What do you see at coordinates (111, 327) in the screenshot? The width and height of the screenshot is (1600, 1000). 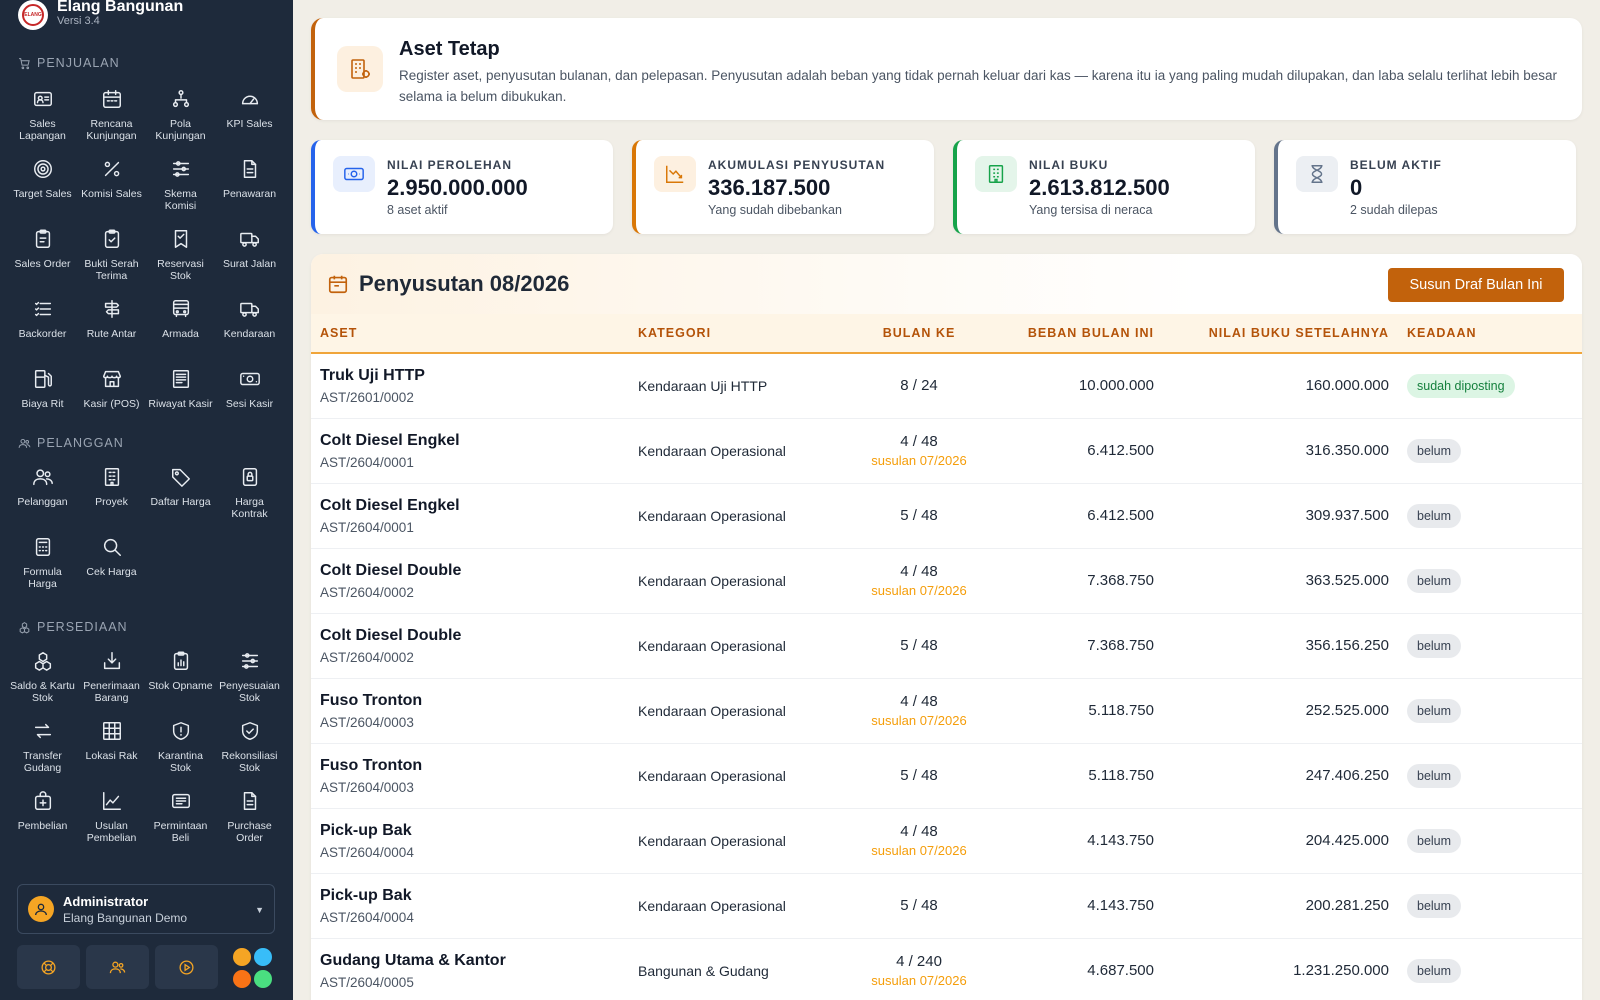 I see `sidebar-item-rute-antar: Rute Antar` at bounding box center [111, 327].